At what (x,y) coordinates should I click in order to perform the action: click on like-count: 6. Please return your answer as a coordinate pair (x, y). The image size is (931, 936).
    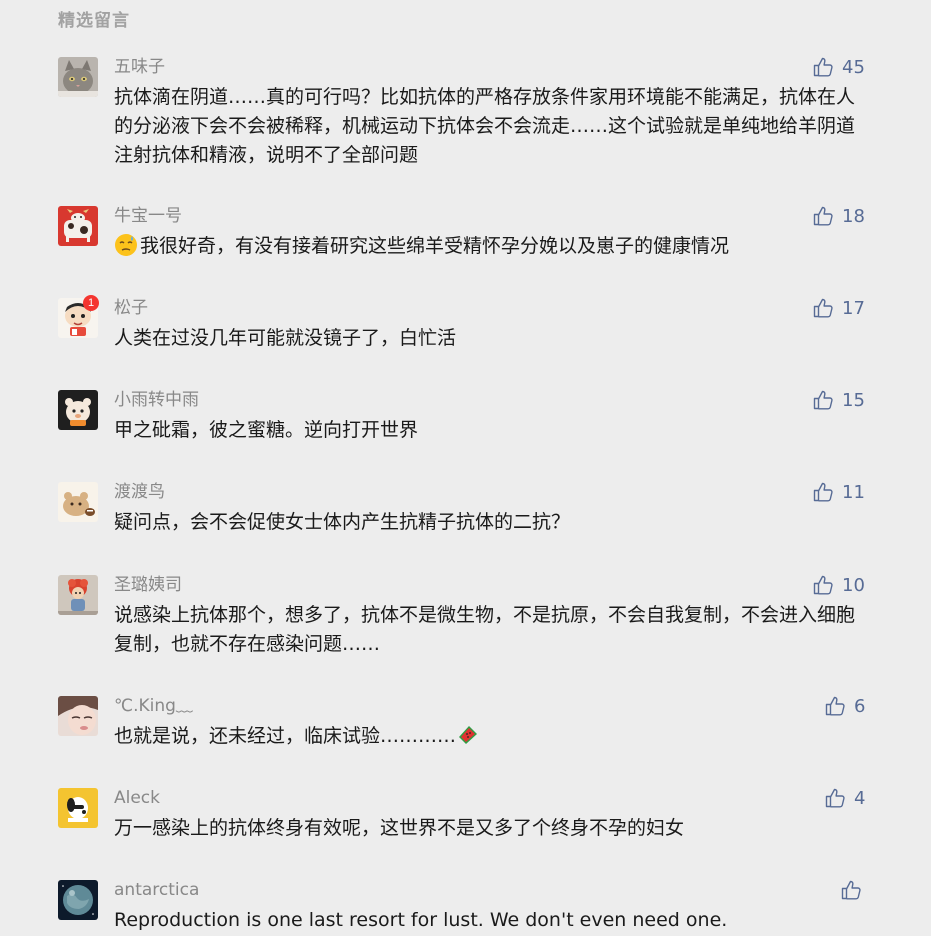
    Looking at the image, I should click on (860, 706).